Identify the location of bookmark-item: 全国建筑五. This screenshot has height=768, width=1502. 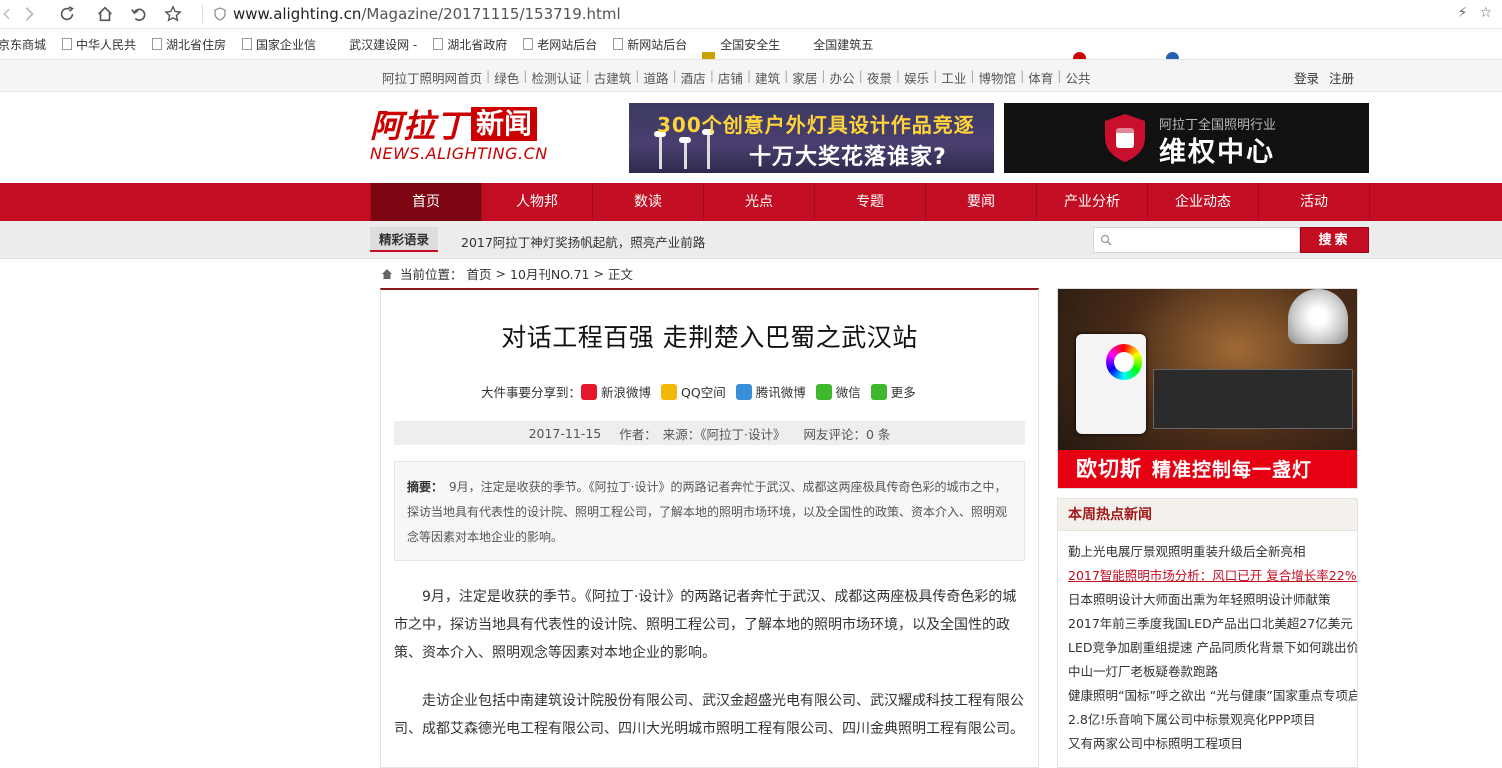
(988, 47).